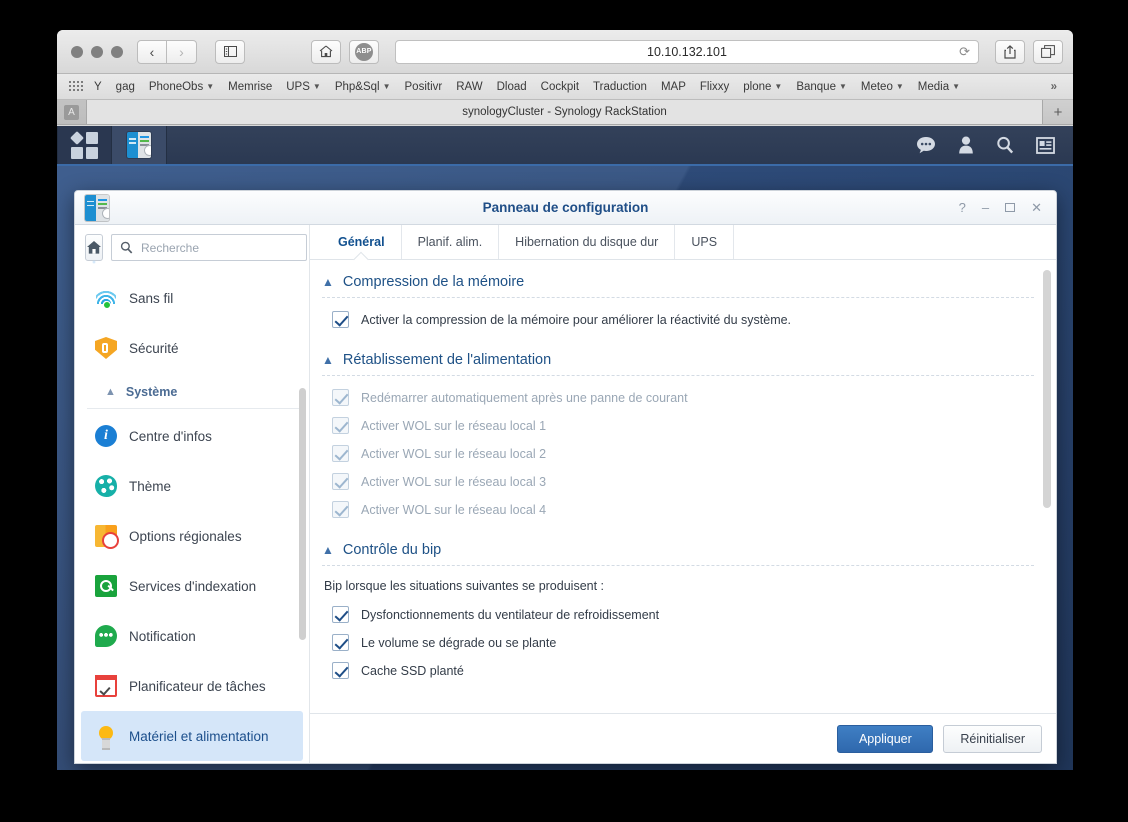 Image resolution: width=1128 pixels, height=822 pixels. What do you see at coordinates (192, 348) in the screenshot?
I see `sidebar-item-securite: Sécurité` at bounding box center [192, 348].